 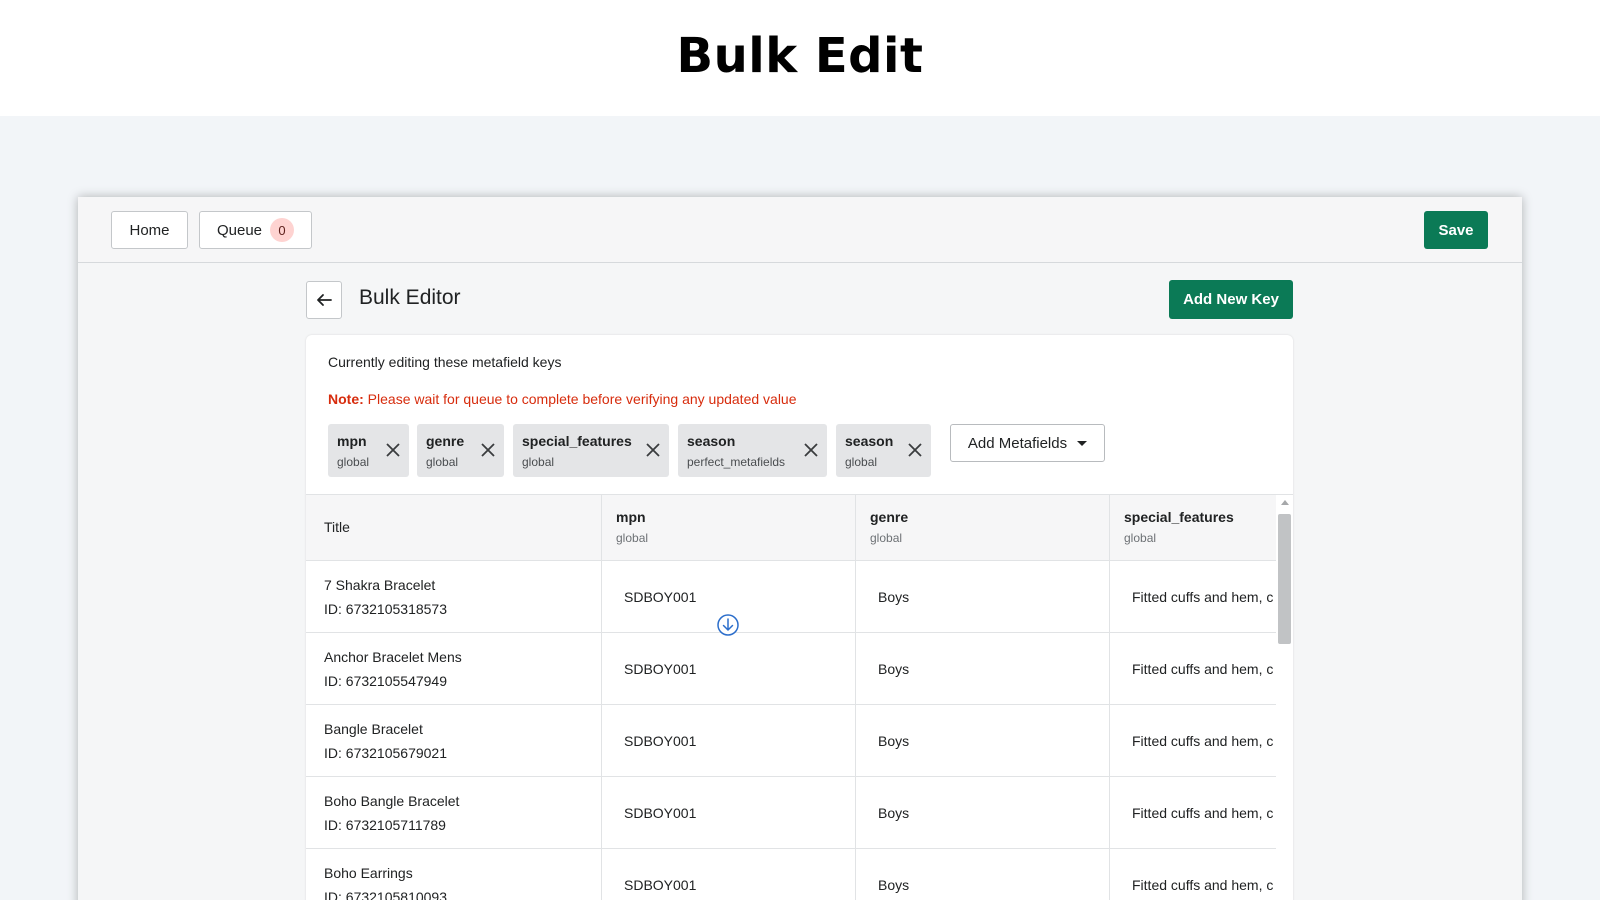 I want to click on banner-title: Bulk Edit, so click(x=800, y=56).